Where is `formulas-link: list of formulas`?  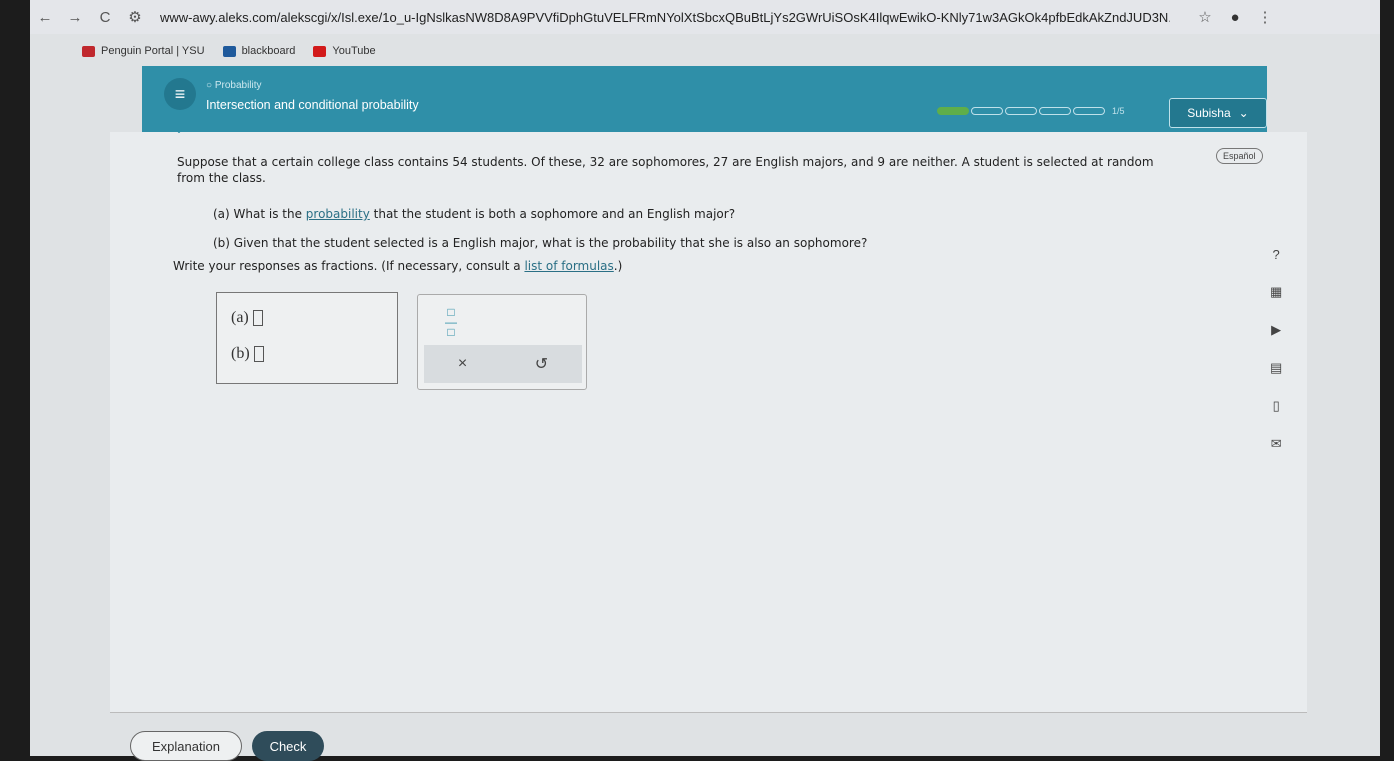
formulas-link: list of formulas is located at coordinates (568, 266).